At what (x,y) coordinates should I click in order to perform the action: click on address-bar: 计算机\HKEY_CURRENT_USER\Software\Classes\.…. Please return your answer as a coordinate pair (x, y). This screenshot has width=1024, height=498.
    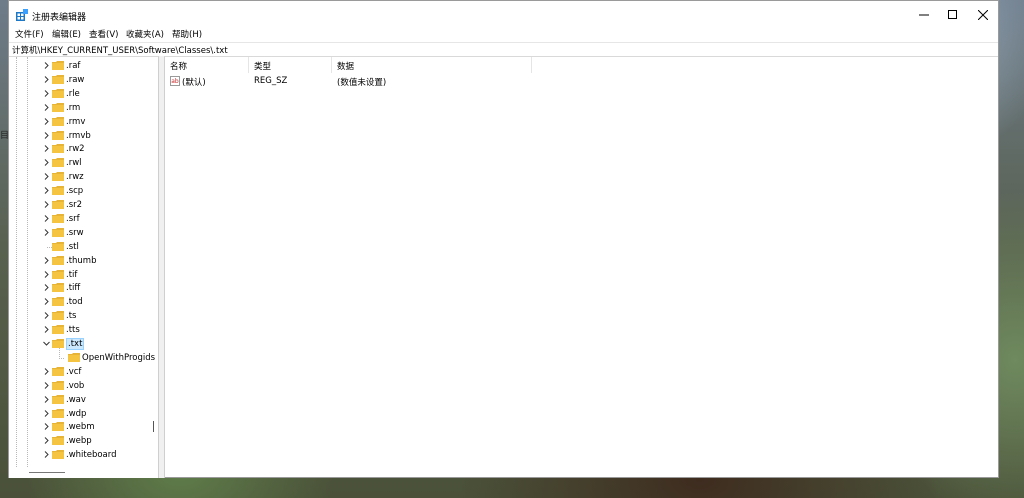
    Looking at the image, I should click on (503, 49).